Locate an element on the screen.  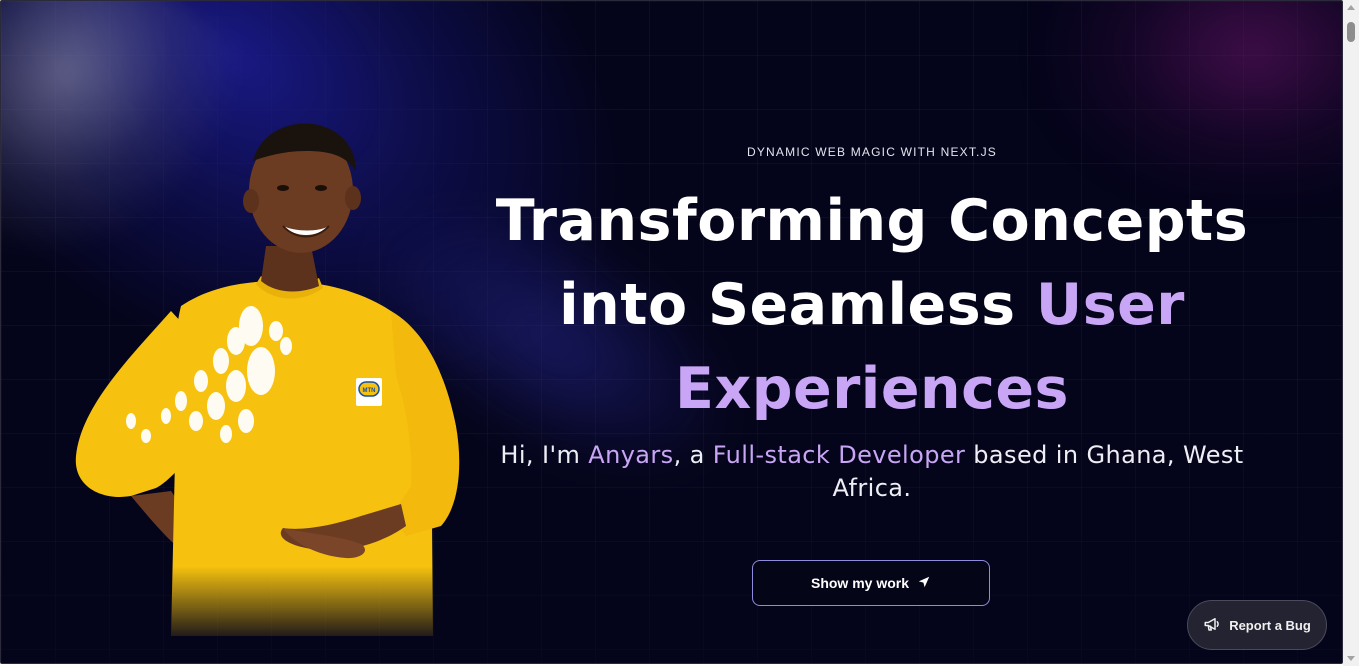
scroll-up-icon is located at coordinates (1351, 7).